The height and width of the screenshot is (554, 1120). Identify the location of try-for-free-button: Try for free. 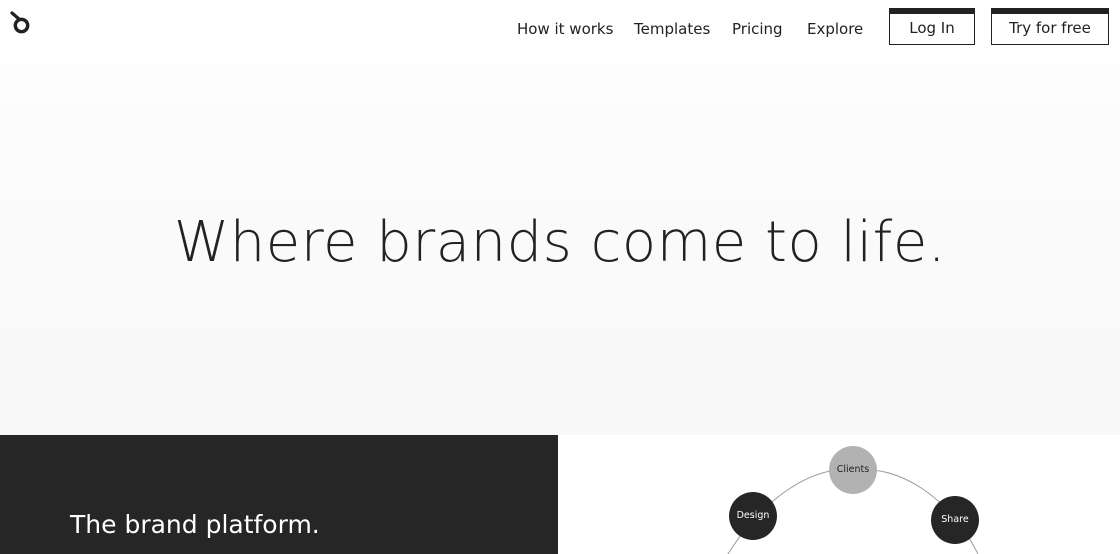
(1050, 26).